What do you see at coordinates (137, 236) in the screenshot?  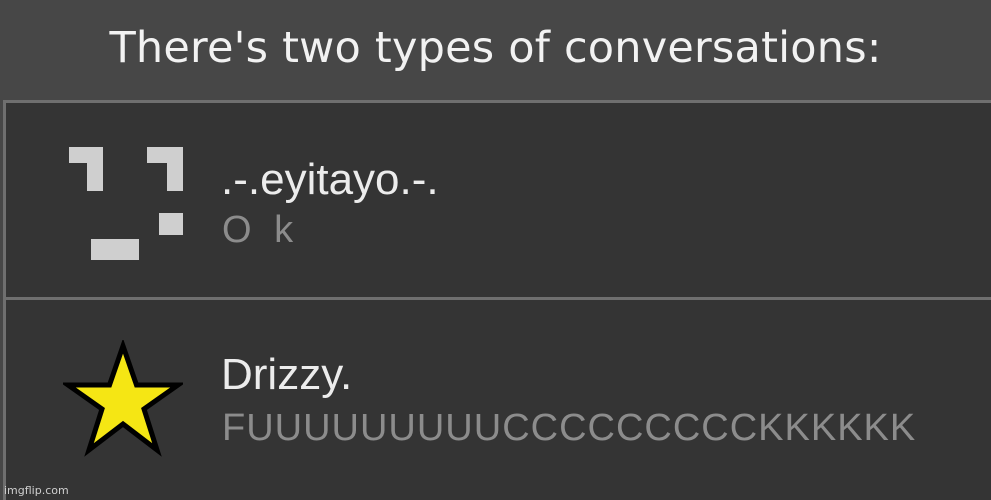 I see `mouth-shape` at bounding box center [137, 236].